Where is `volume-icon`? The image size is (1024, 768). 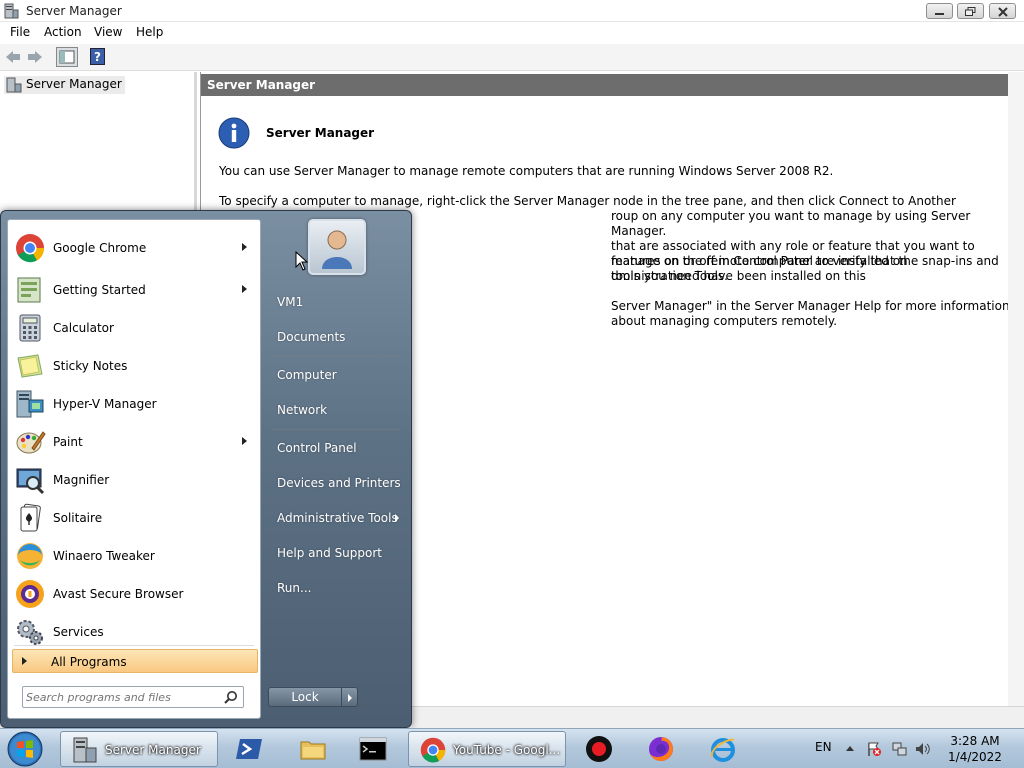
volume-icon is located at coordinates (922, 749).